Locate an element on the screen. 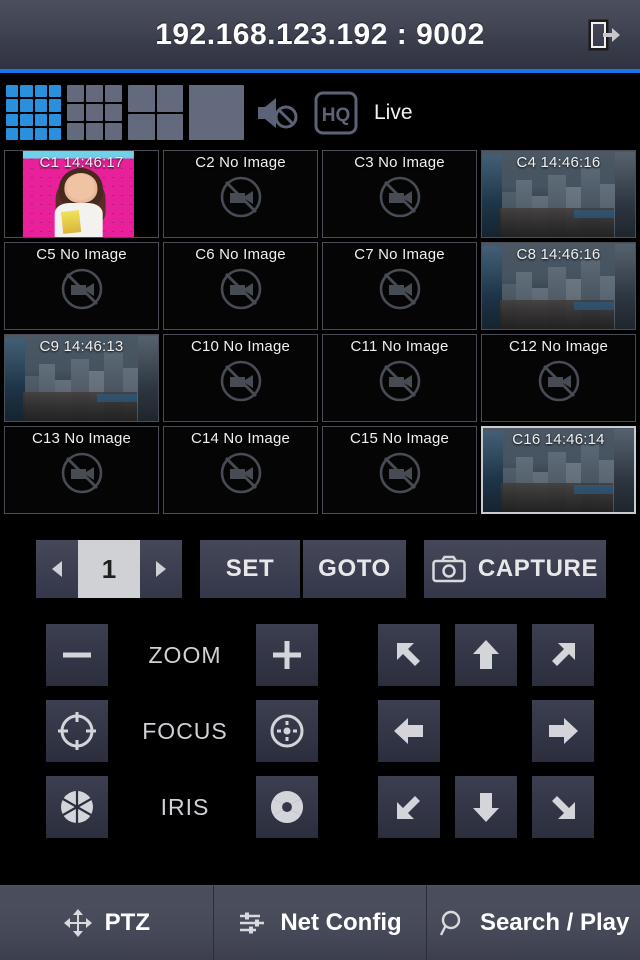 The width and height of the screenshot is (640, 960). layout-4-split-icon is located at coordinates (155, 112).